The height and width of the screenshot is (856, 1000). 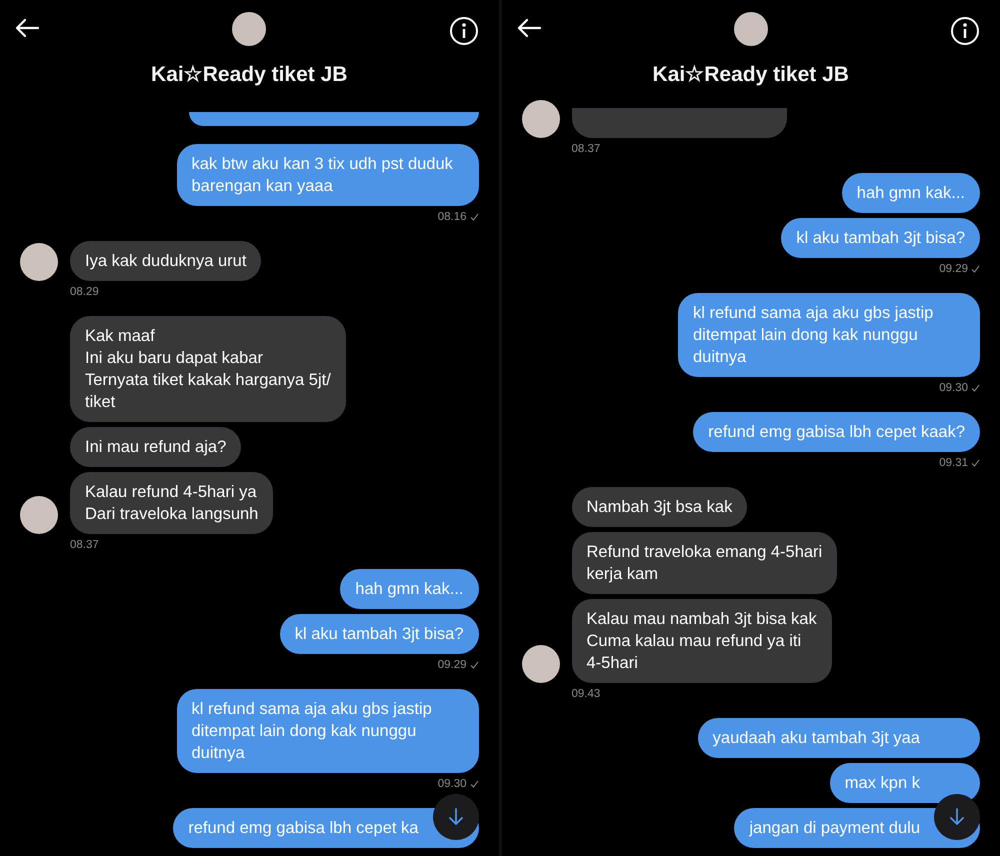 What do you see at coordinates (452, 217) in the screenshot?
I see `timestamp: 08.16` at bounding box center [452, 217].